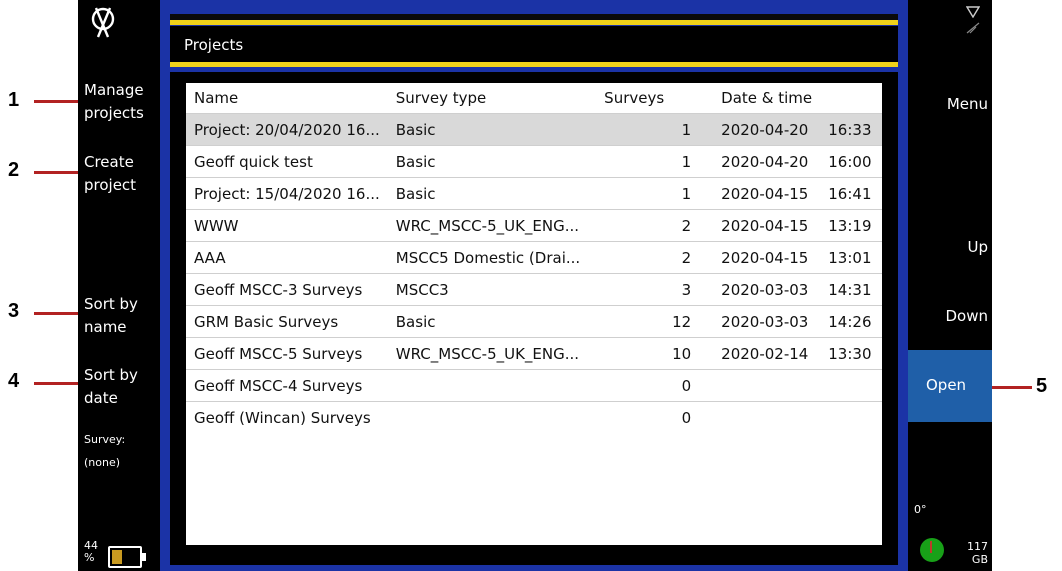  What do you see at coordinates (977, 247) in the screenshot?
I see `up-button: Up` at bounding box center [977, 247].